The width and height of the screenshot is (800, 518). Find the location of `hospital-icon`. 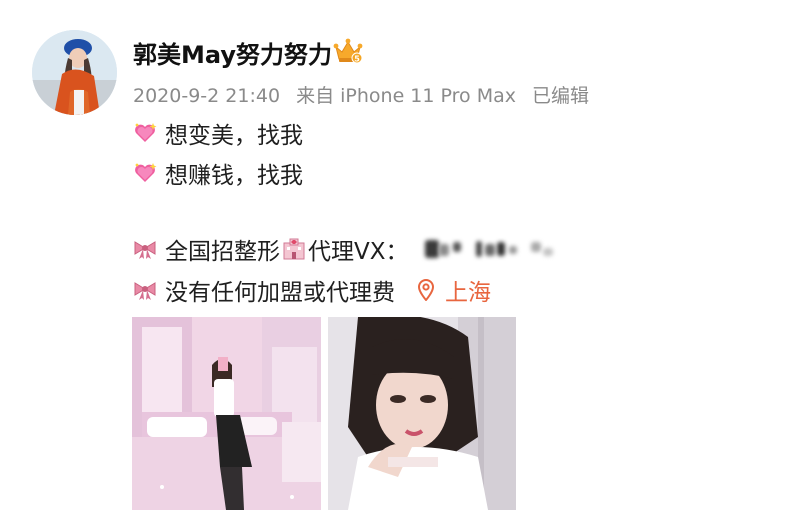

hospital-icon is located at coordinates (294, 249).